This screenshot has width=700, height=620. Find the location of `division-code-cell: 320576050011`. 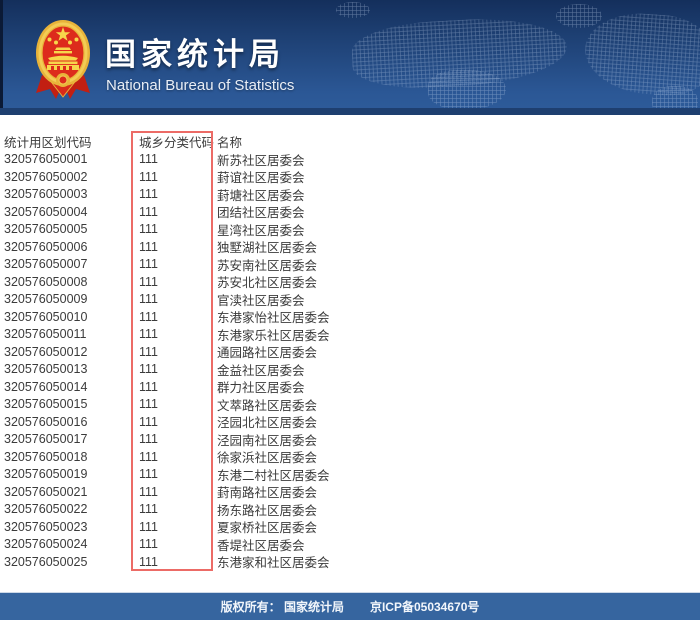

division-code-cell: 320576050011 is located at coordinates (45, 334).